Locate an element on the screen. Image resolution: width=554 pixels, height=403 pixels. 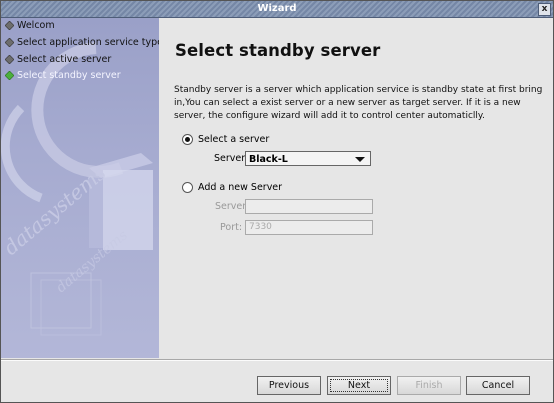
previous-button: Previous is located at coordinates (289, 385).